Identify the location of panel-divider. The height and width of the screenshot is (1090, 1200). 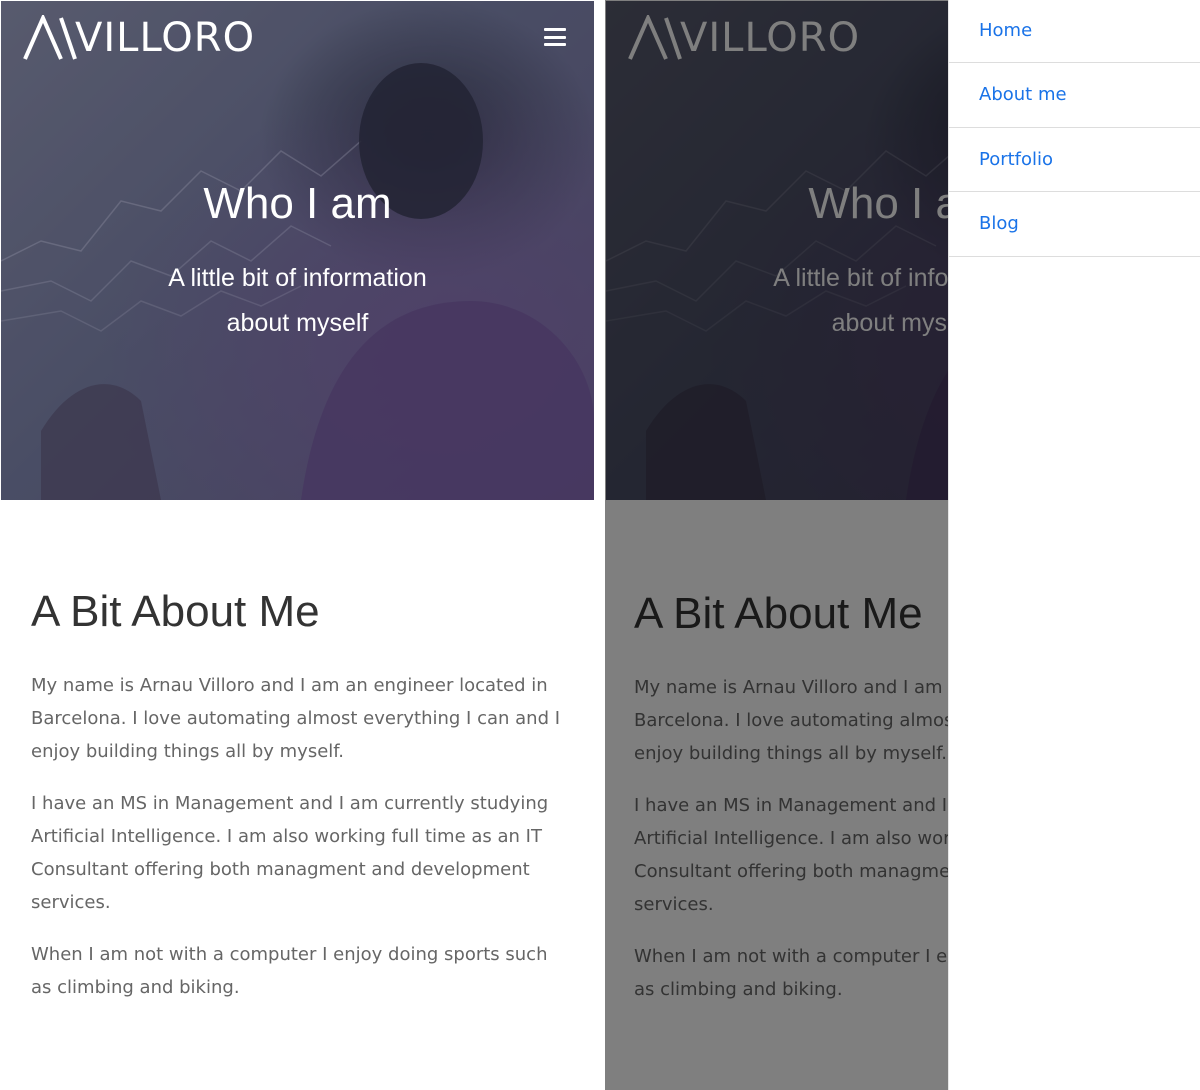
(600, 545).